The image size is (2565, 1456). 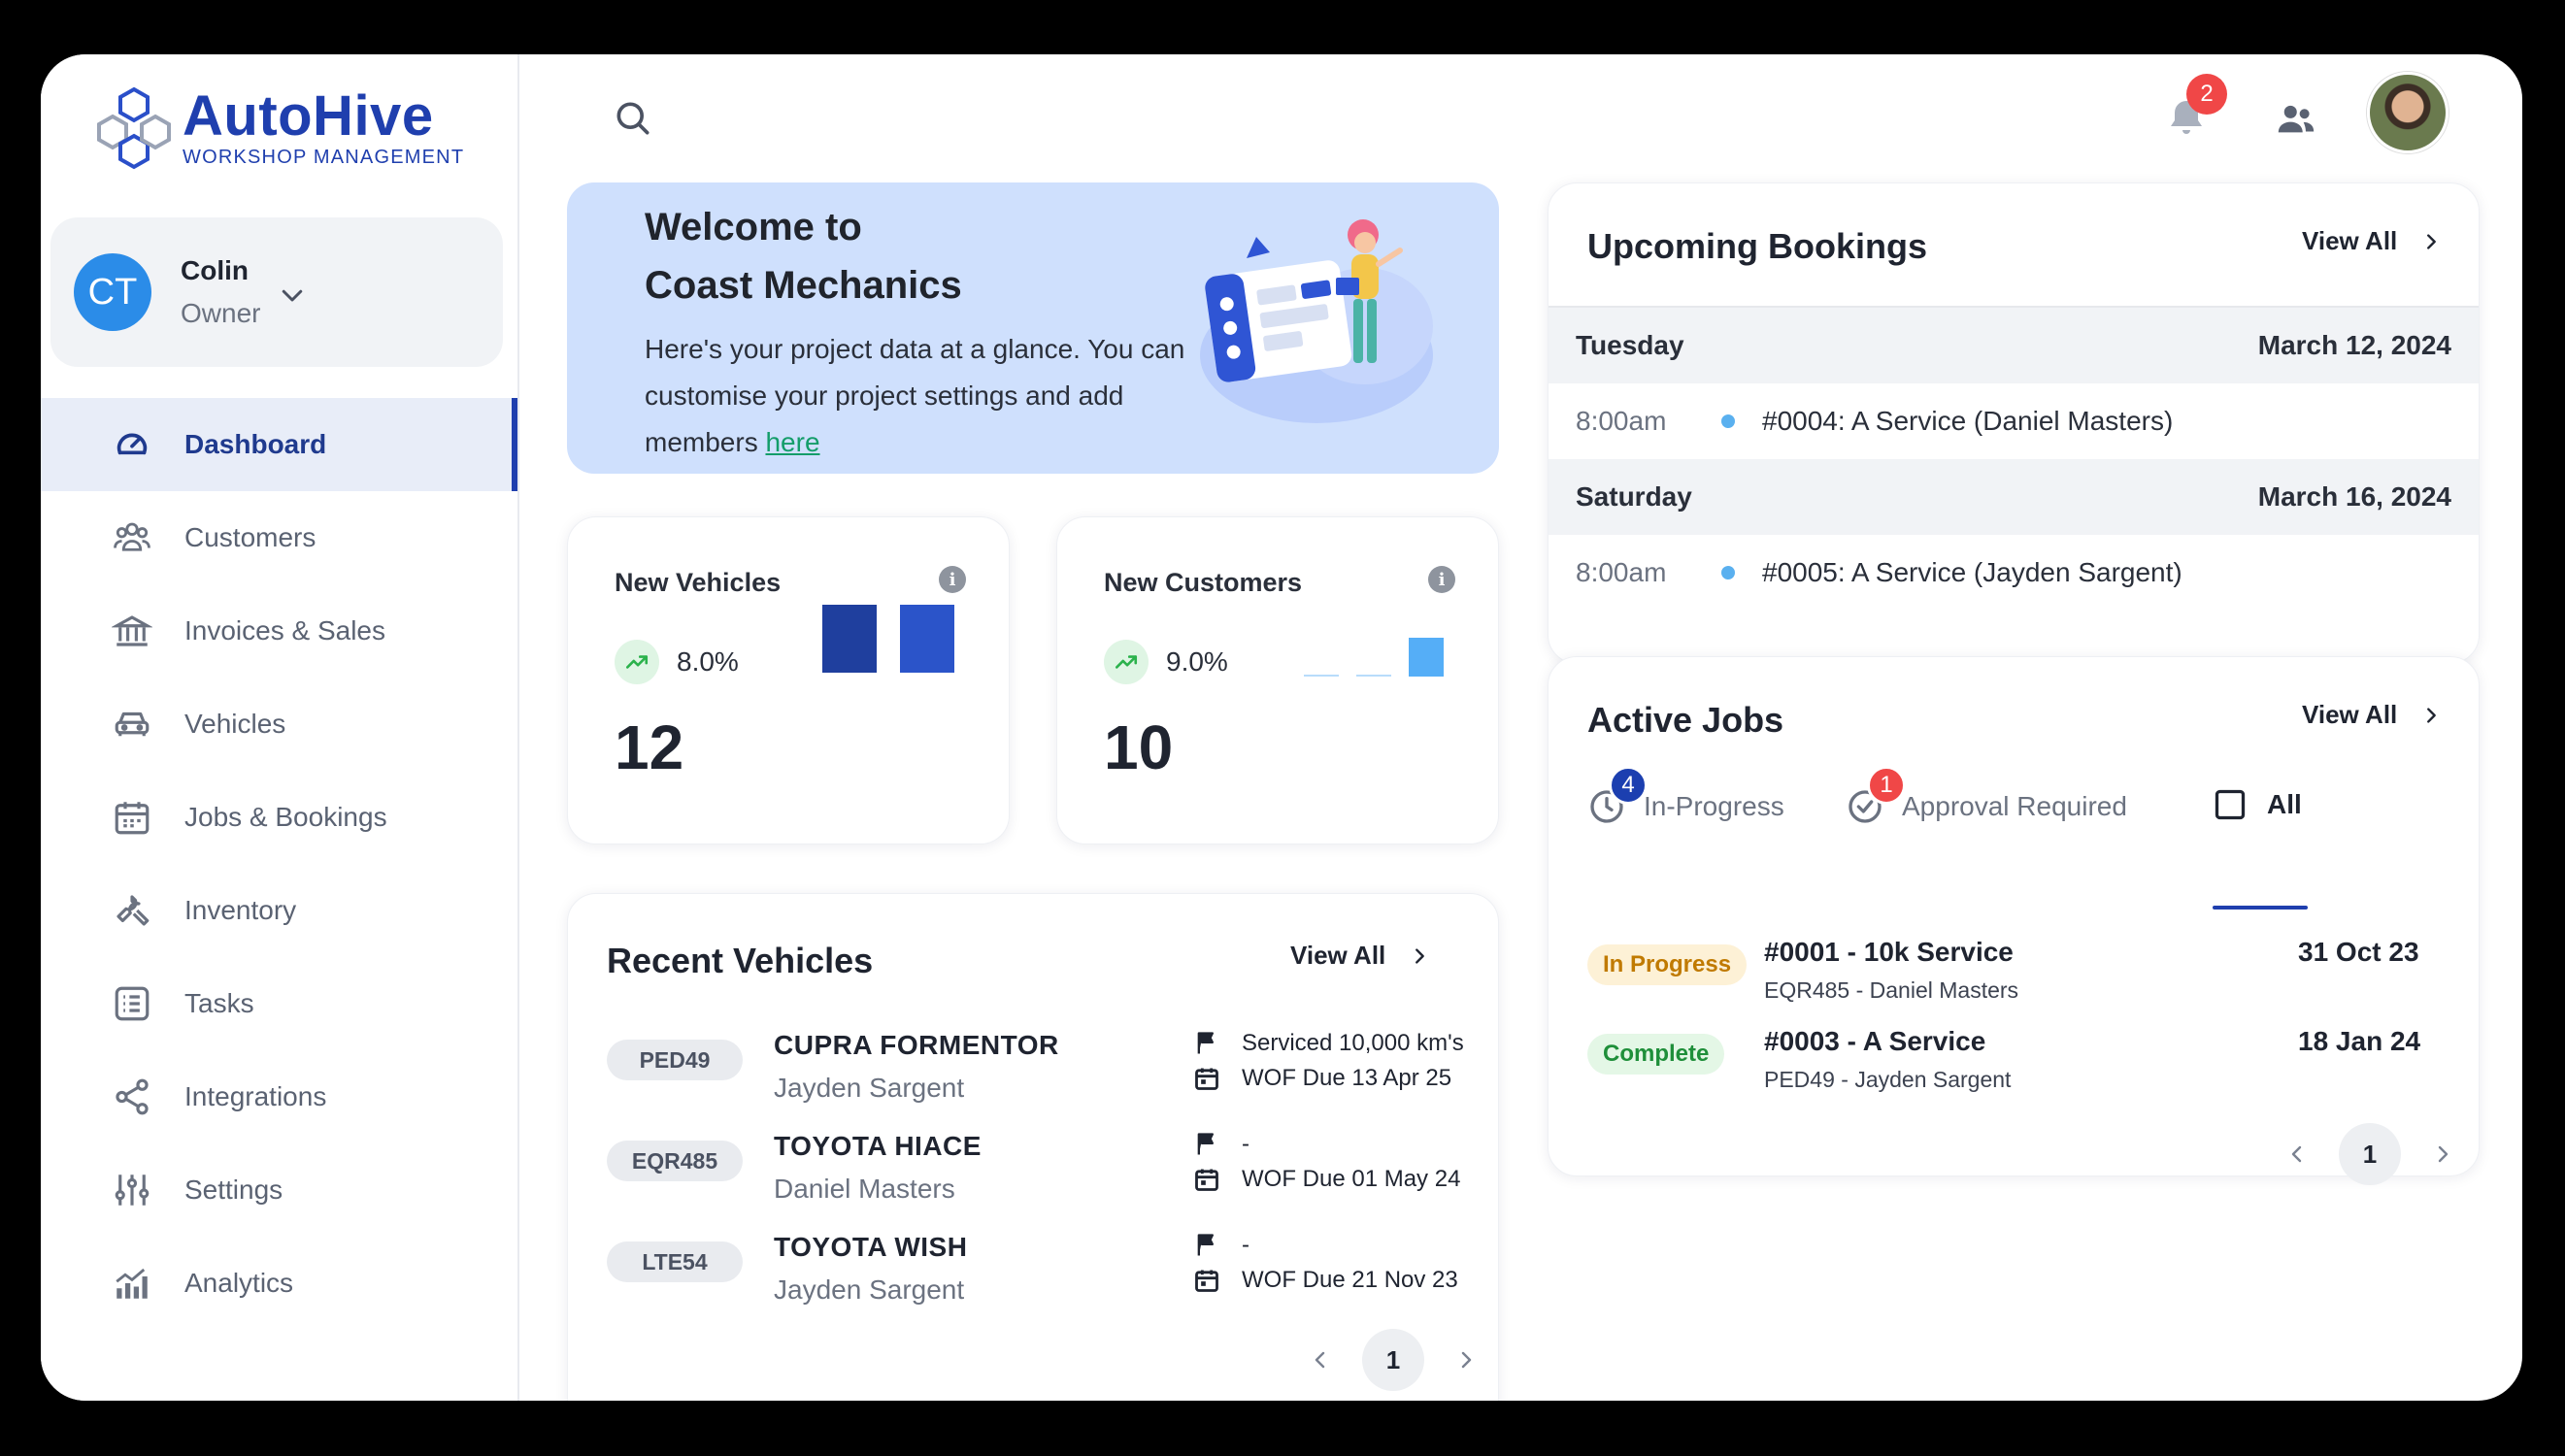 What do you see at coordinates (698, 582) in the screenshot?
I see `stat-title: New Vehicles` at bounding box center [698, 582].